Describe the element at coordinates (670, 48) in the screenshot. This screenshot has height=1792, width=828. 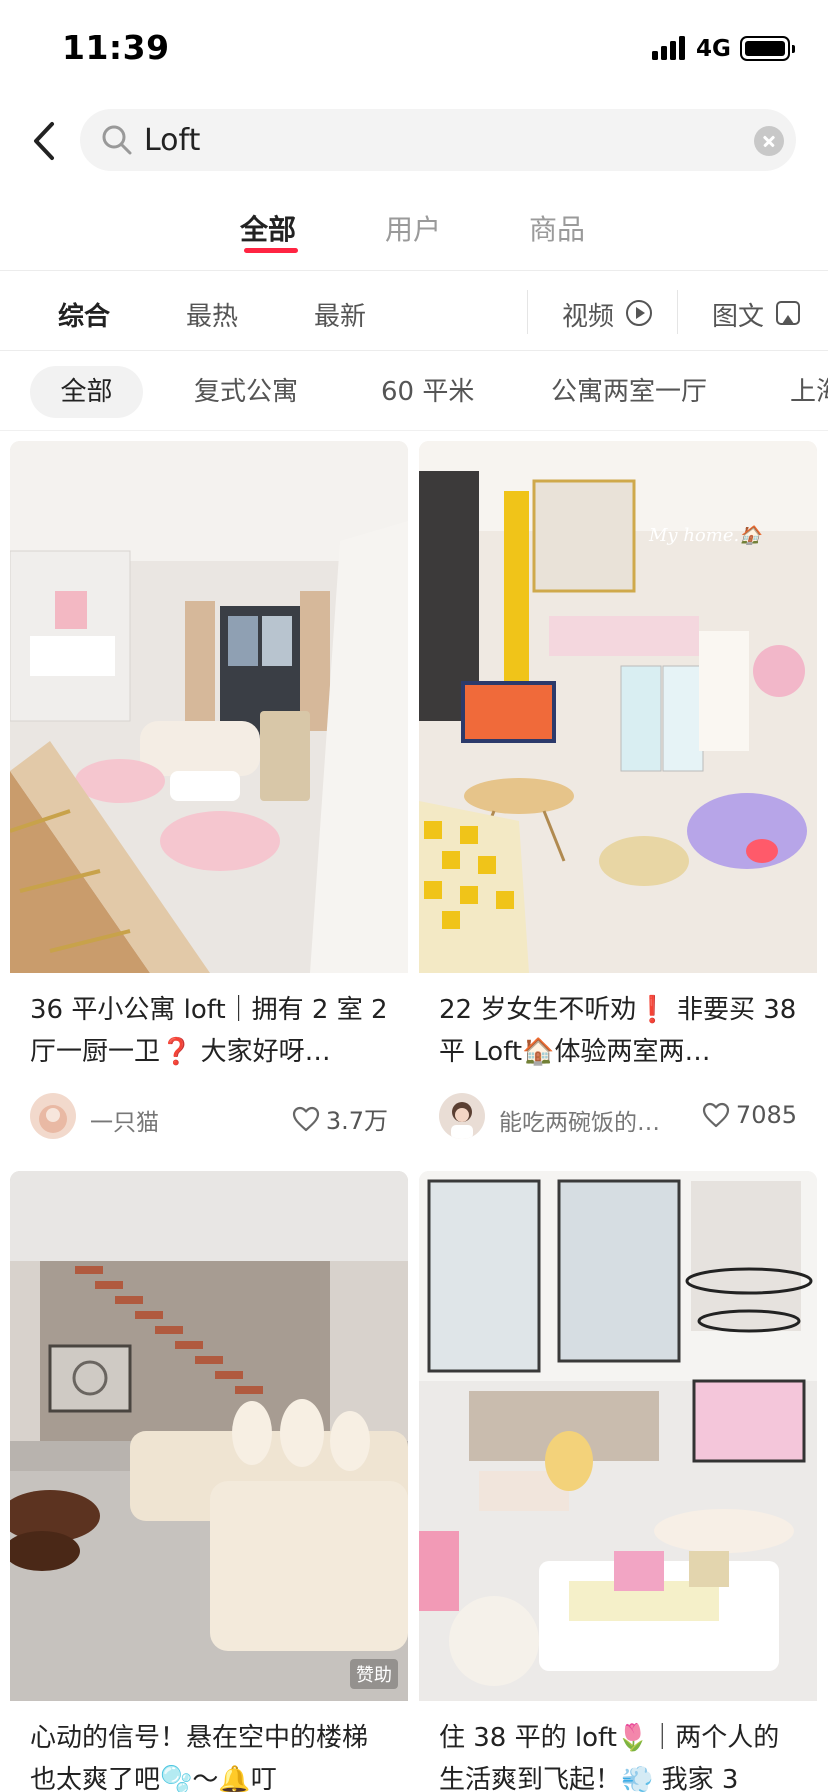
I see `signal-icon` at that location.